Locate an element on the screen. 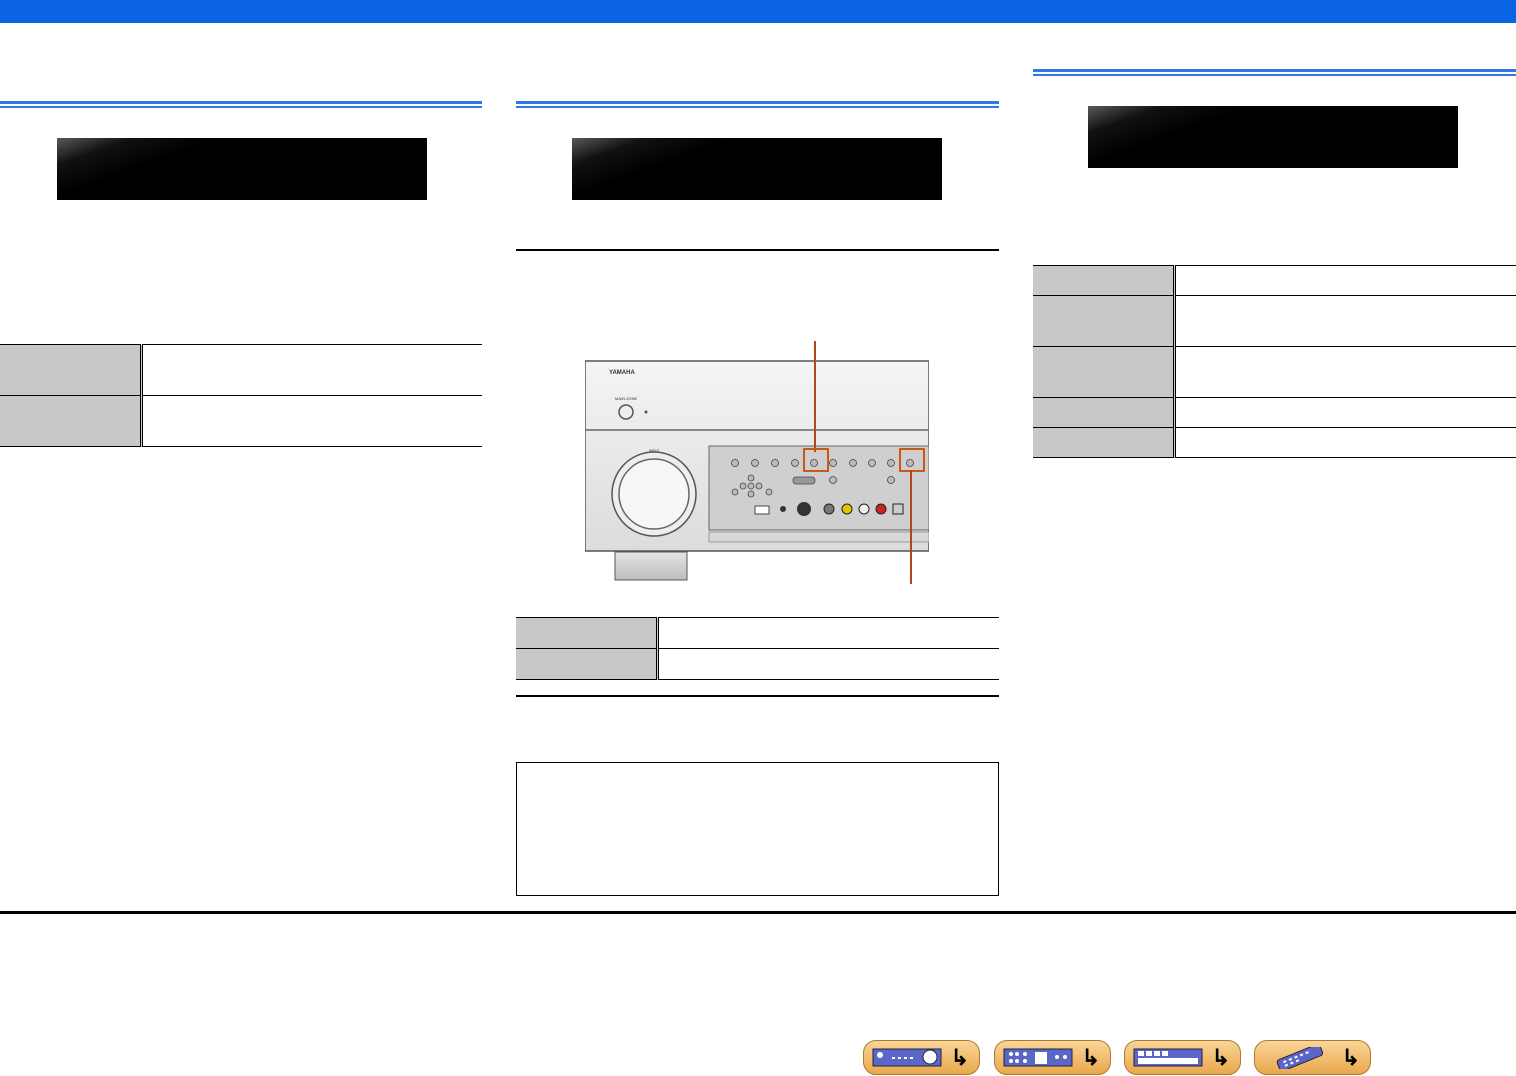 This screenshot has width=1516, height=1076. straight-button-highlight is located at coordinates (816, 460).